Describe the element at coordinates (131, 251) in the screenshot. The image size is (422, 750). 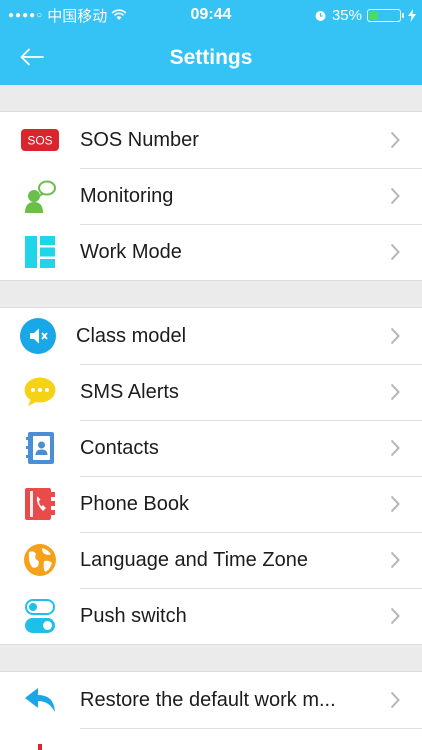
I see `settings-item-label: Work Mode` at that location.